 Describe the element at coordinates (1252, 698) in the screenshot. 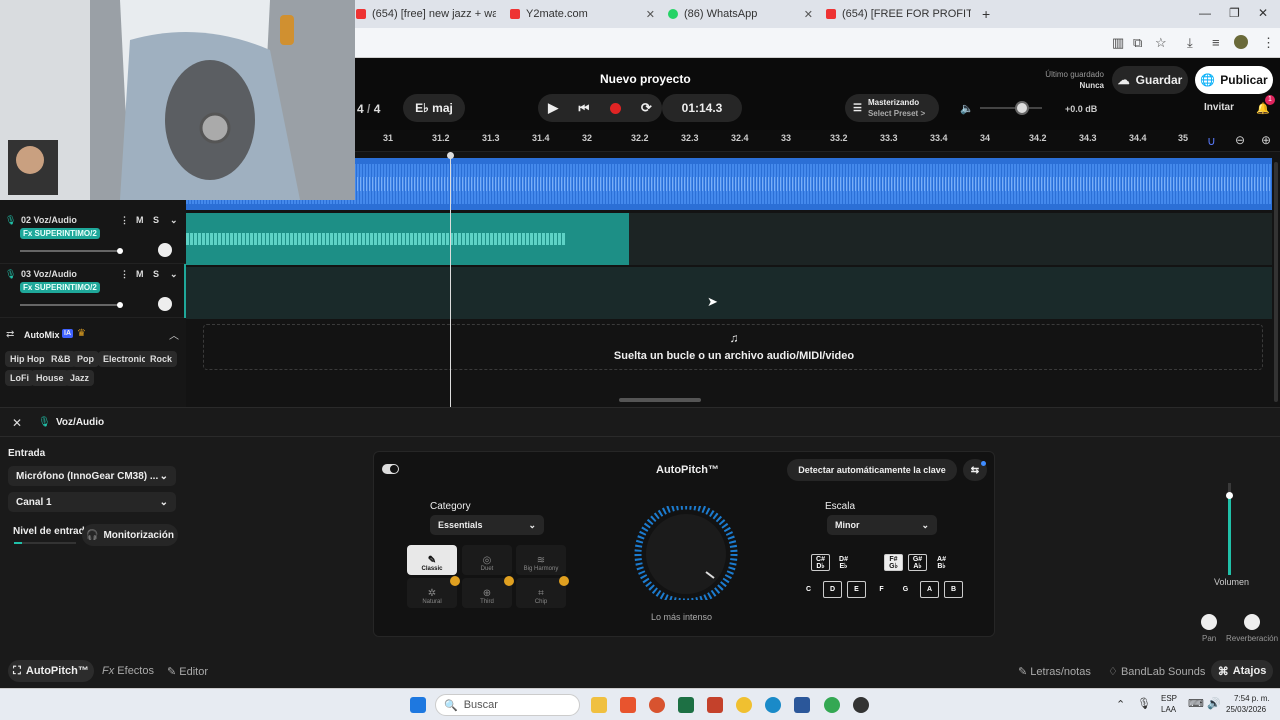

I see `clock-time: 7:54 p. m.` at that location.